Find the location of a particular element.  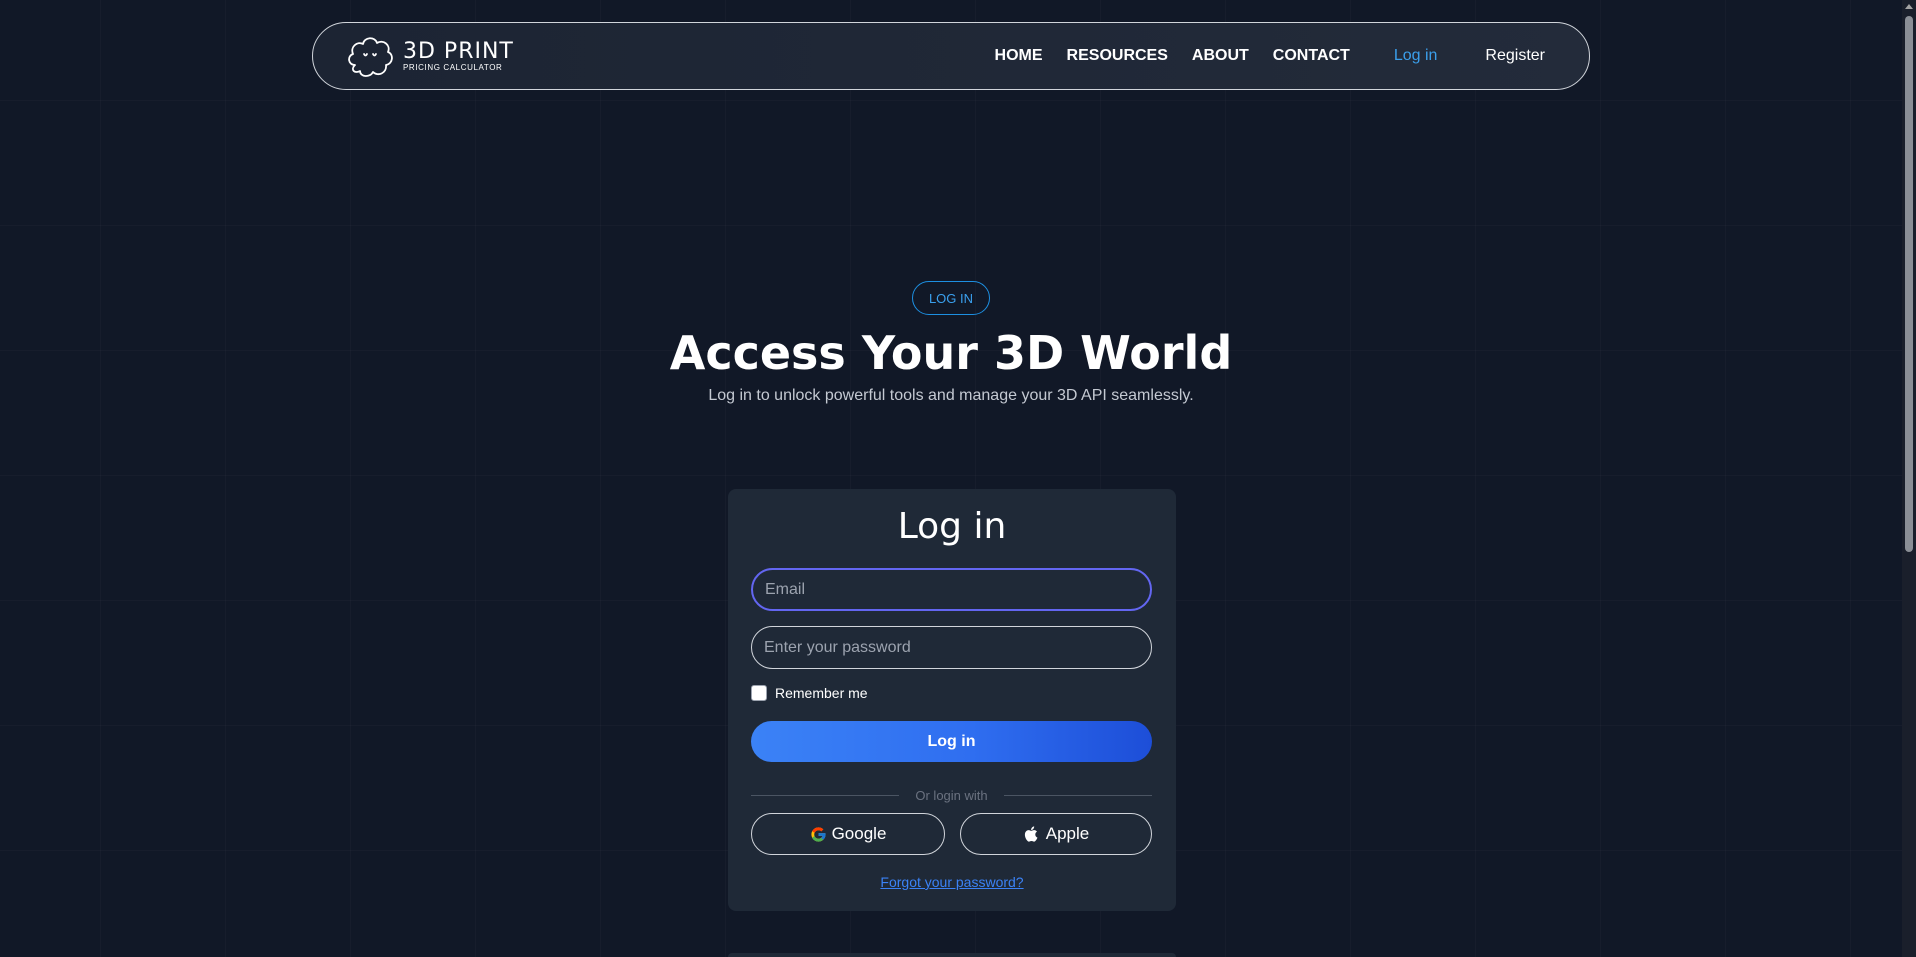

apple-label: Apple is located at coordinates (1067, 833).